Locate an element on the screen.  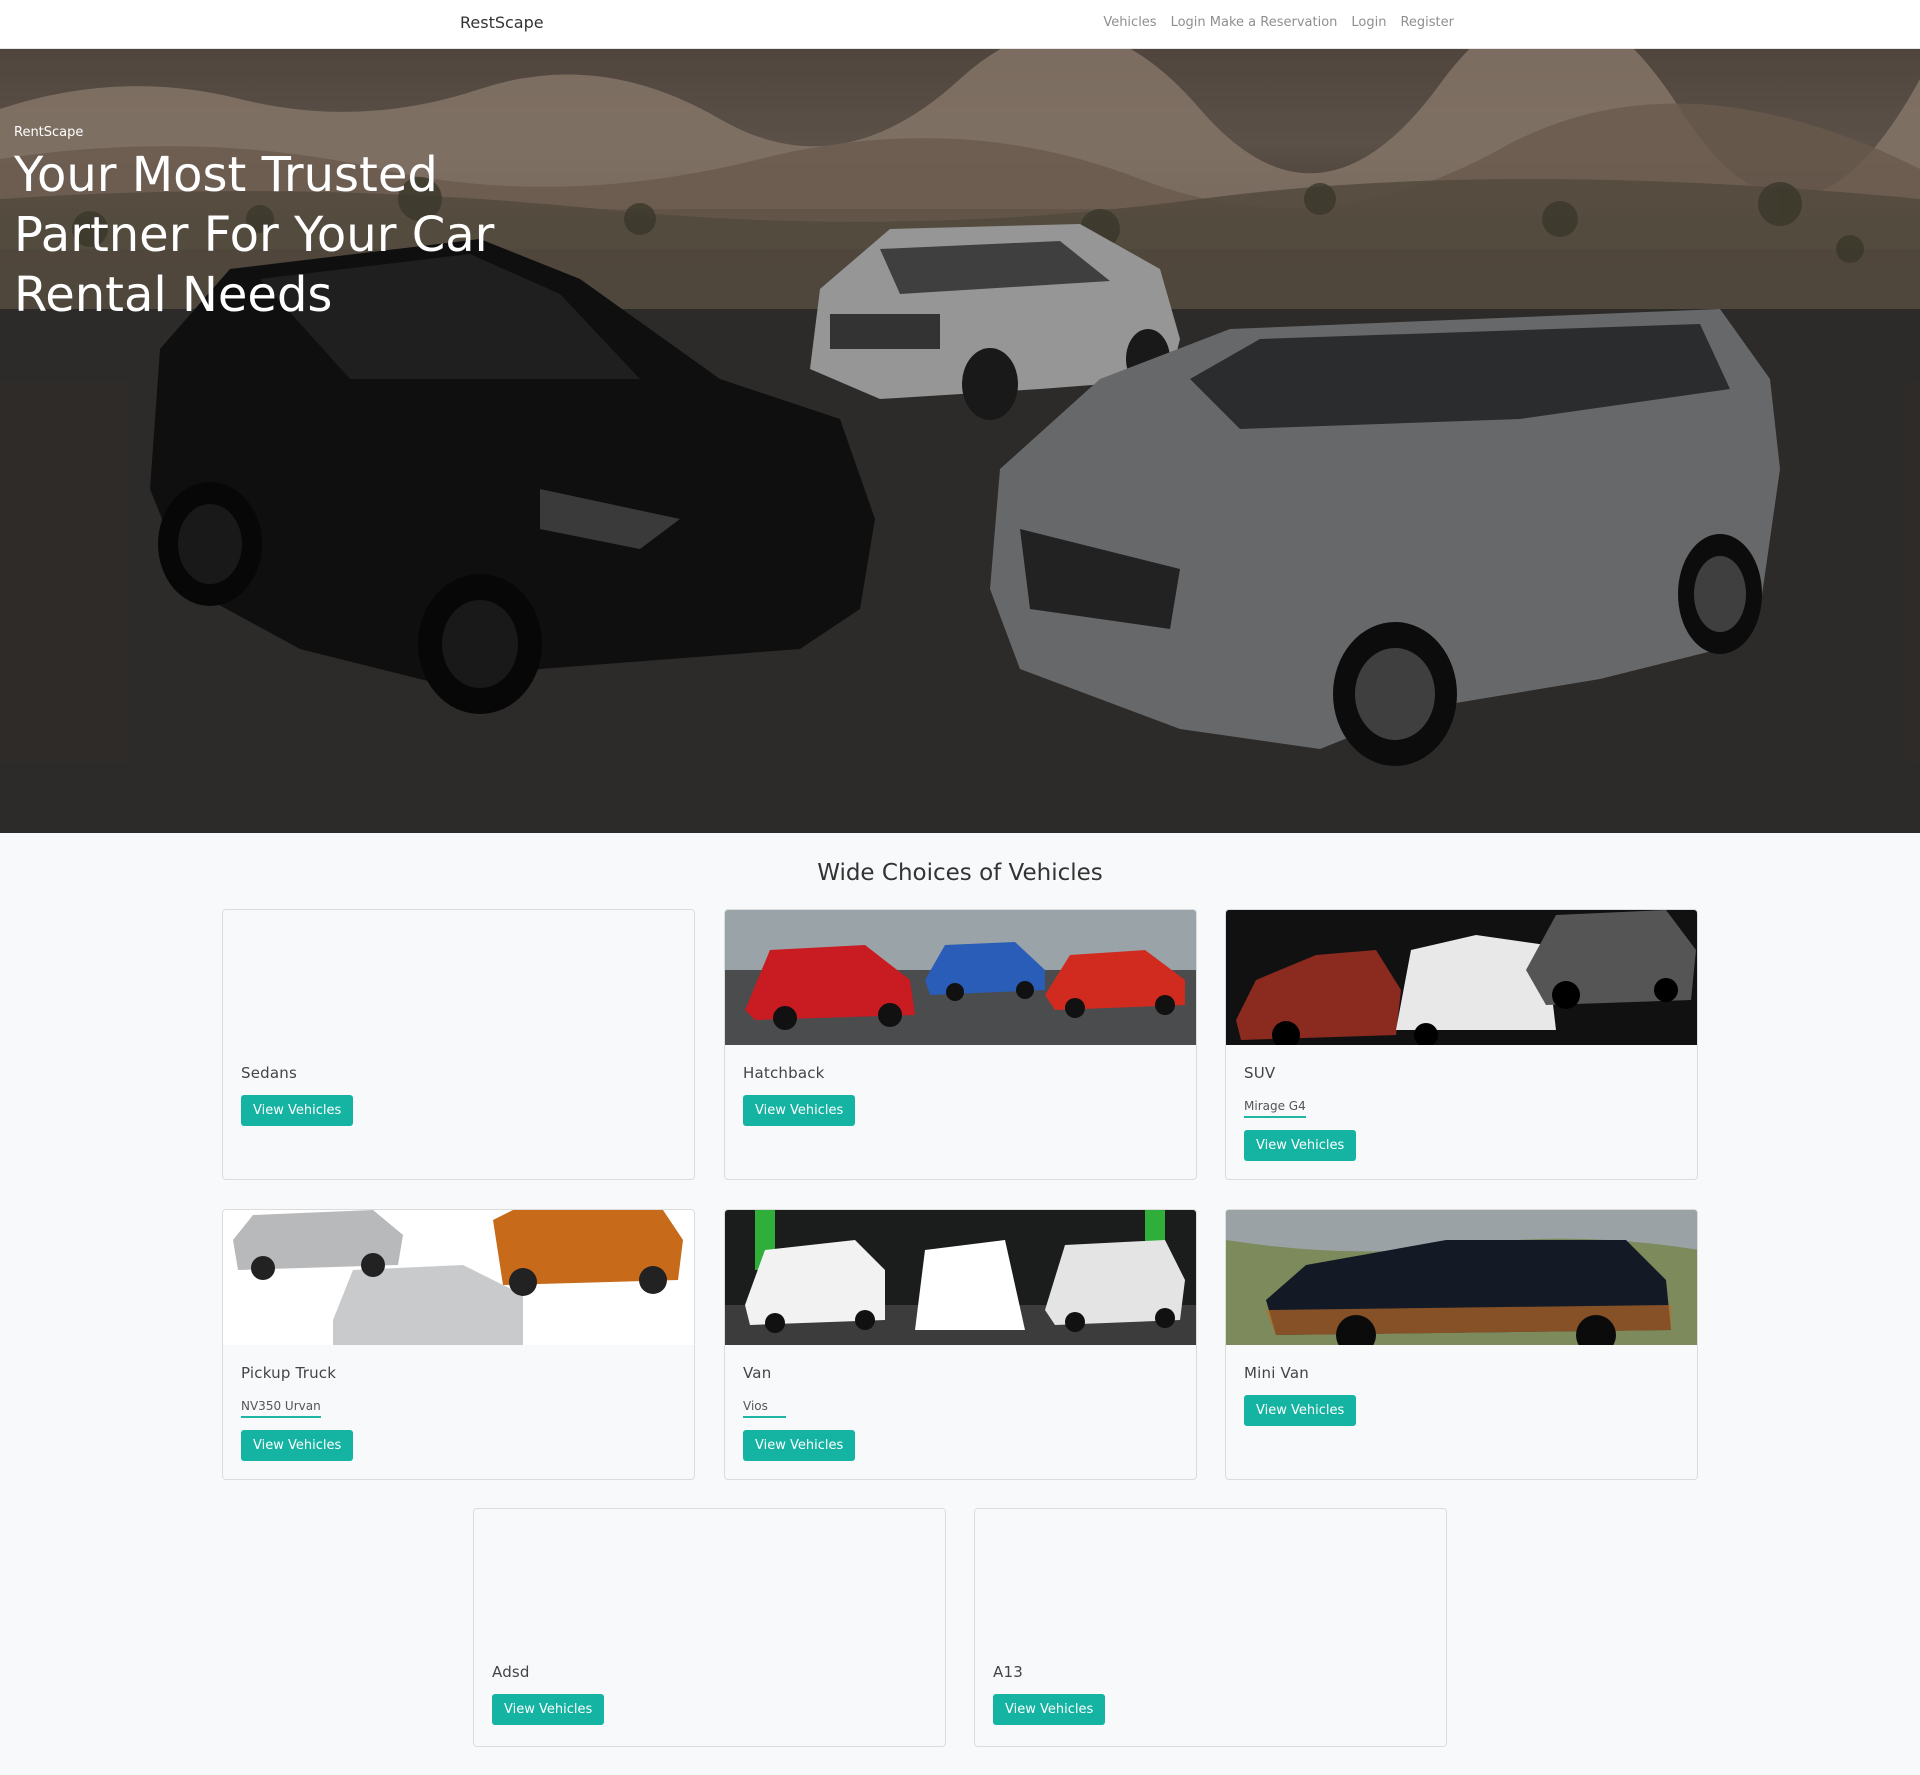
vehicle-card-sedans: Sedans View Vehicles is located at coordinates (458, 1044).